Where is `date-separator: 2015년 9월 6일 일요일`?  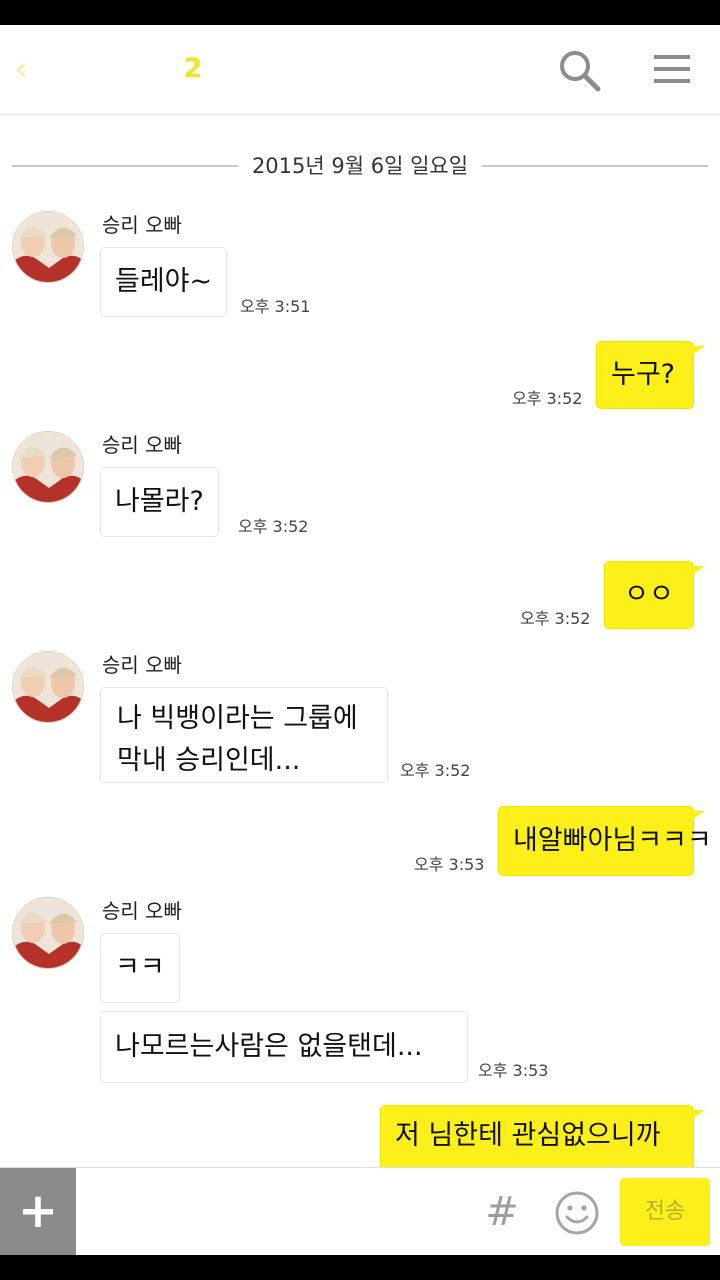 date-separator: 2015년 9월 6일 일요일 is located at coordinates (360, 166).